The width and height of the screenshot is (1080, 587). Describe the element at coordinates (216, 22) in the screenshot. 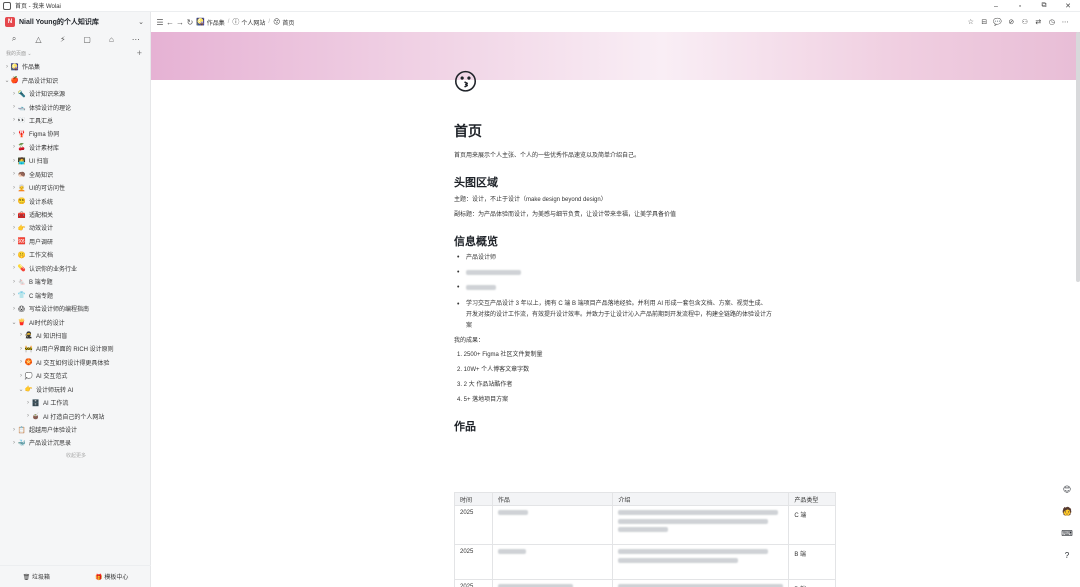

I see `breadcrumb-item: 作品集` at that location.